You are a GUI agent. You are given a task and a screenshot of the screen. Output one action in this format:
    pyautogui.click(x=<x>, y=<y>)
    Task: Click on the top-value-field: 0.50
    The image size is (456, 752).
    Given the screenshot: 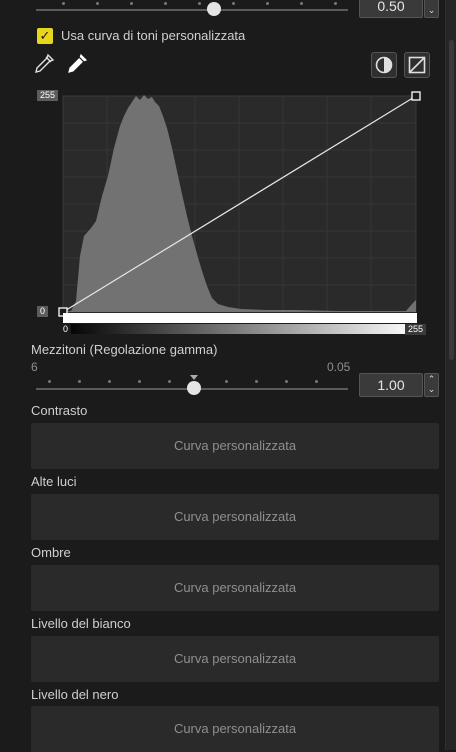 What is the action you would take?
    pyautogui.click(x=391, y=9)
    